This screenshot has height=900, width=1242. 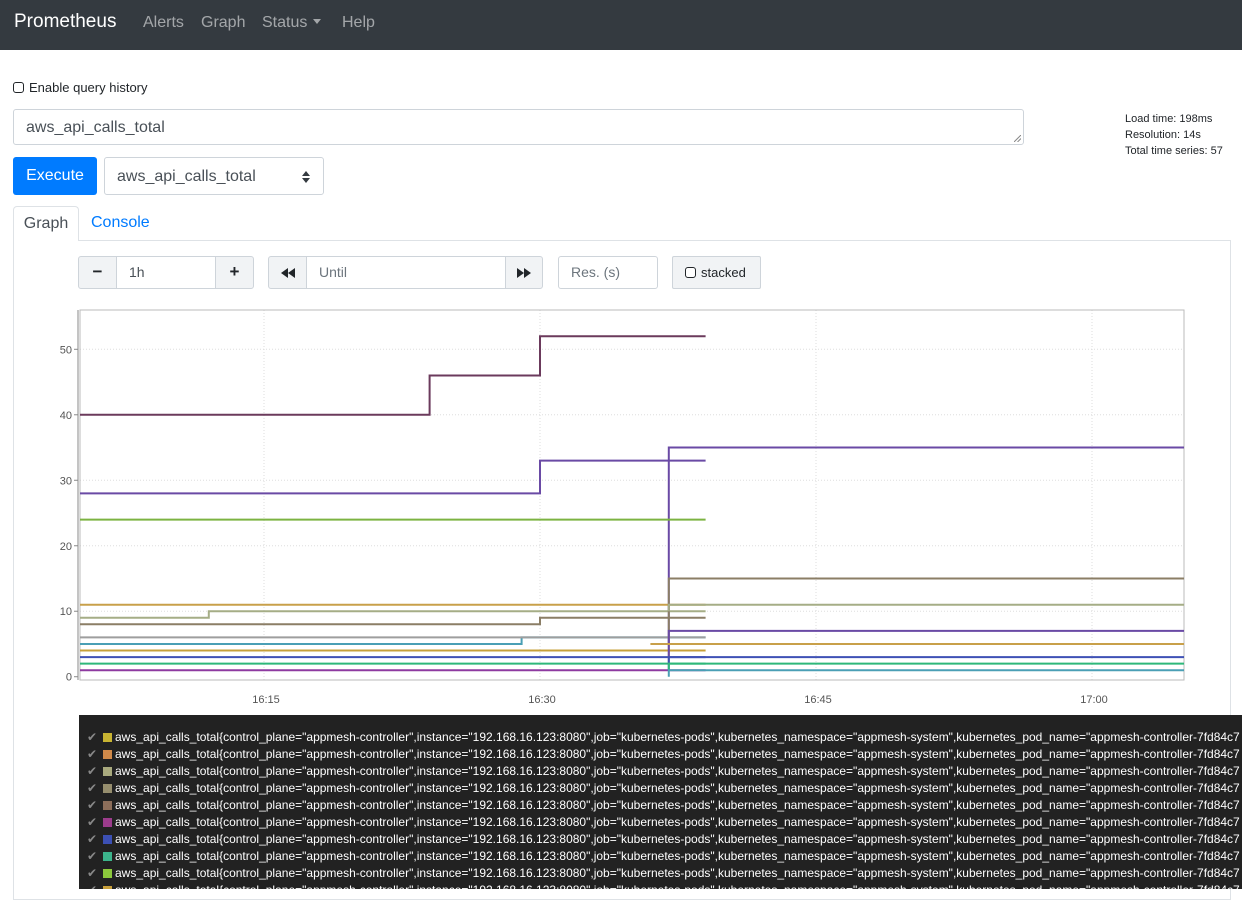 What do you see at coordinates (542, 700) in the screenshot?
I see `x-tick-label: 16:30` at bounding box center [542, 700].